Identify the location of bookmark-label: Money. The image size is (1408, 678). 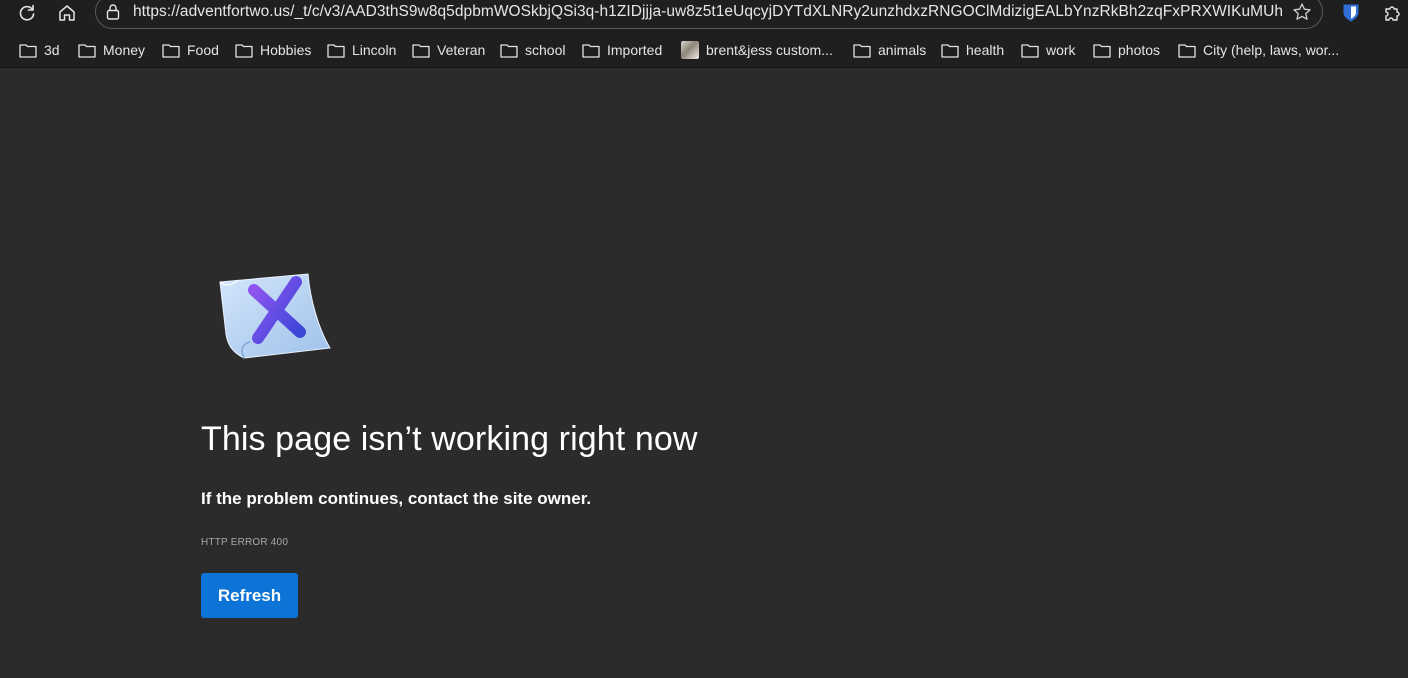
(124, 50).